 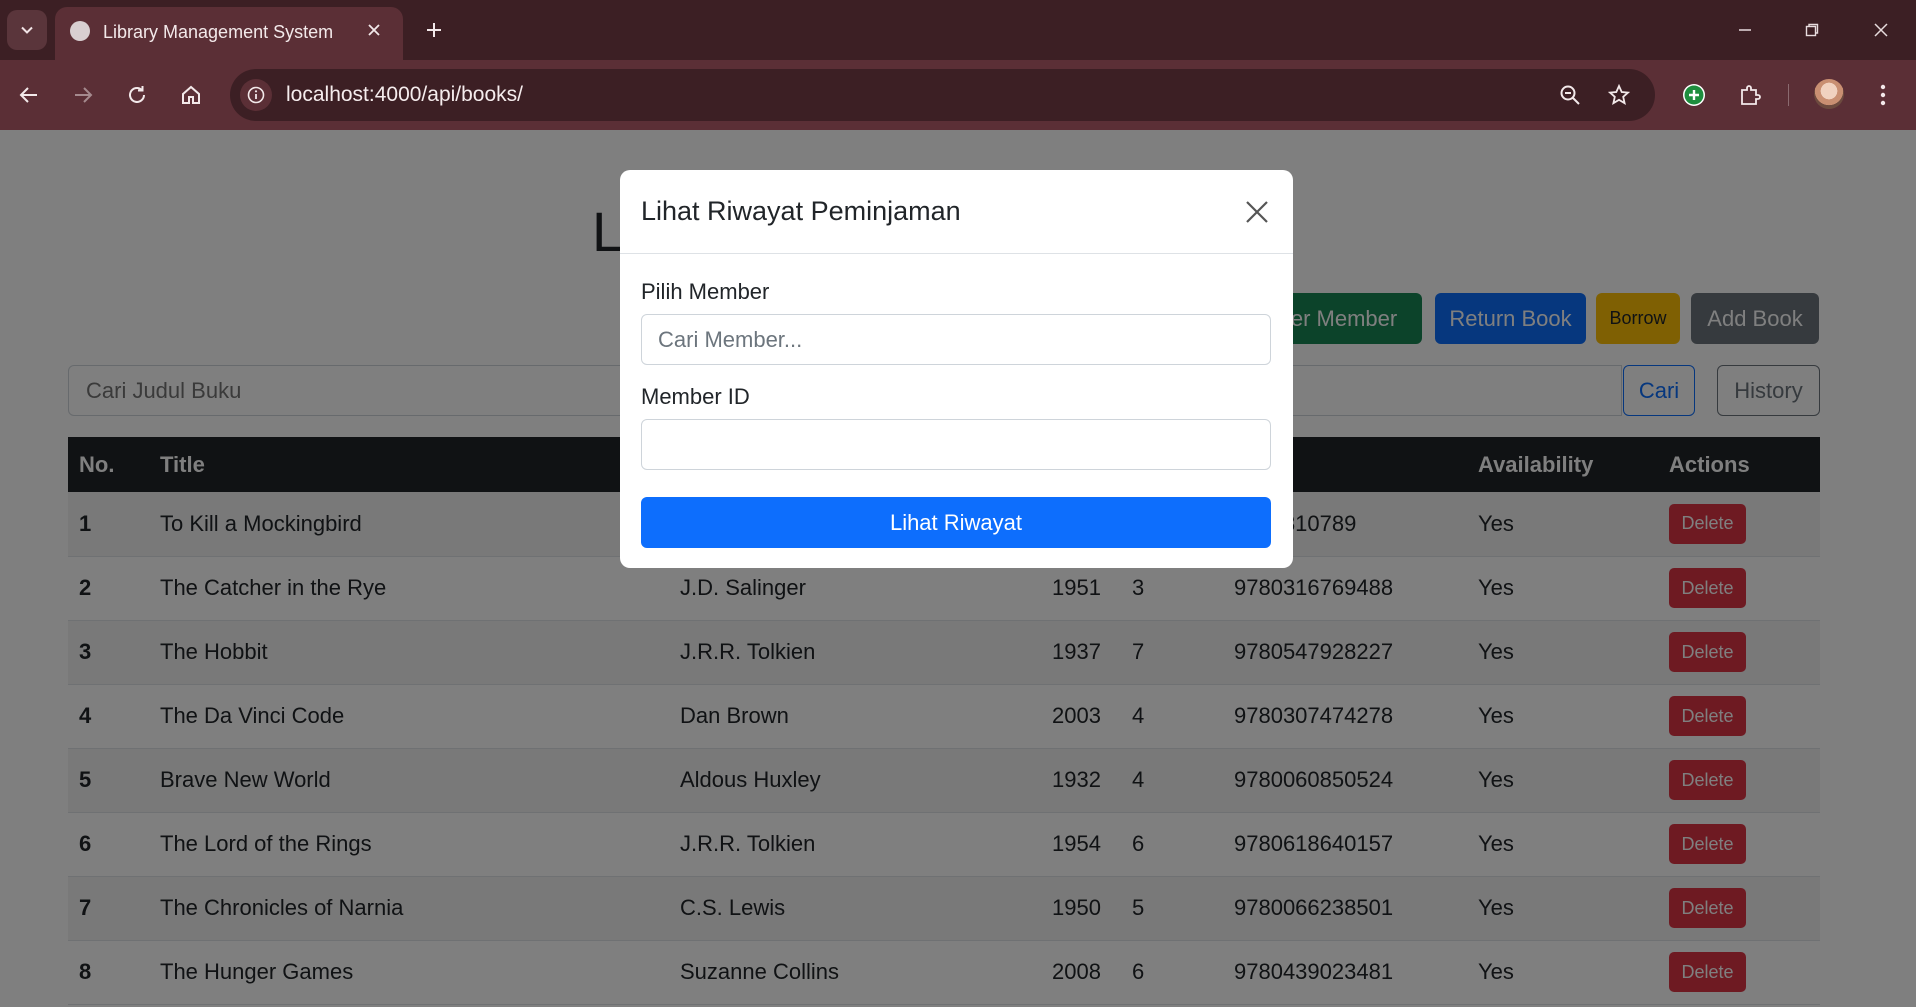 I want to click on forward-button, so click(x=83, y=95).